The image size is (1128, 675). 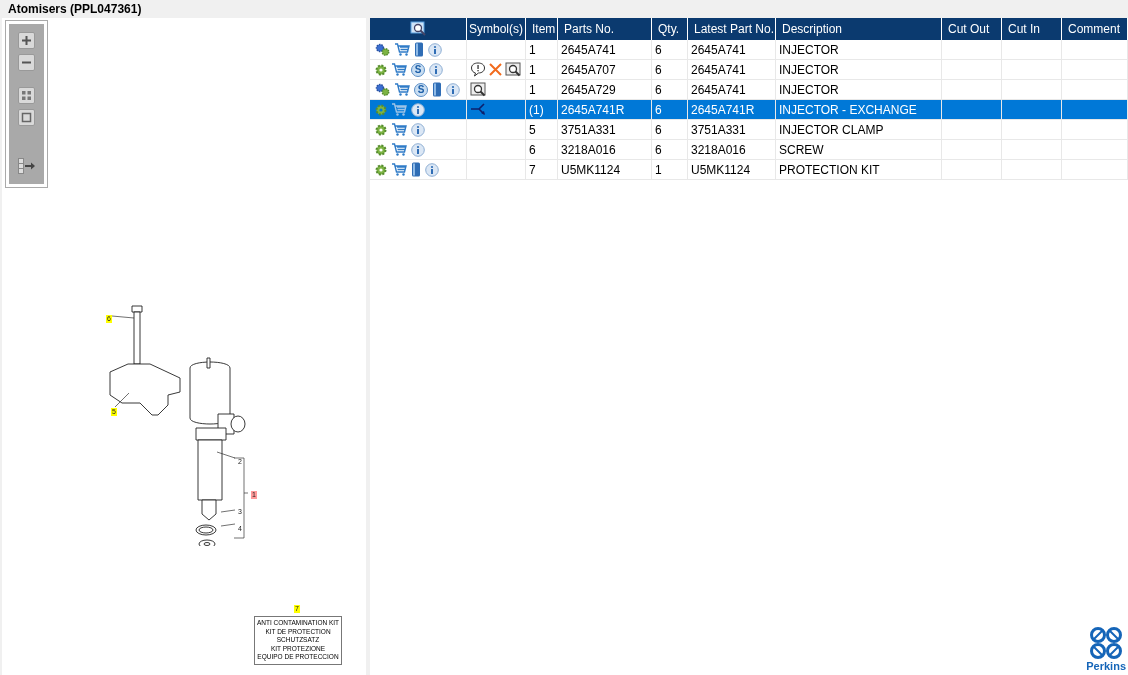 I want to click on table-row: 7 U5MK1124 1 U5MK1124 PROTECTION KIT, so click(x=749, y=170).